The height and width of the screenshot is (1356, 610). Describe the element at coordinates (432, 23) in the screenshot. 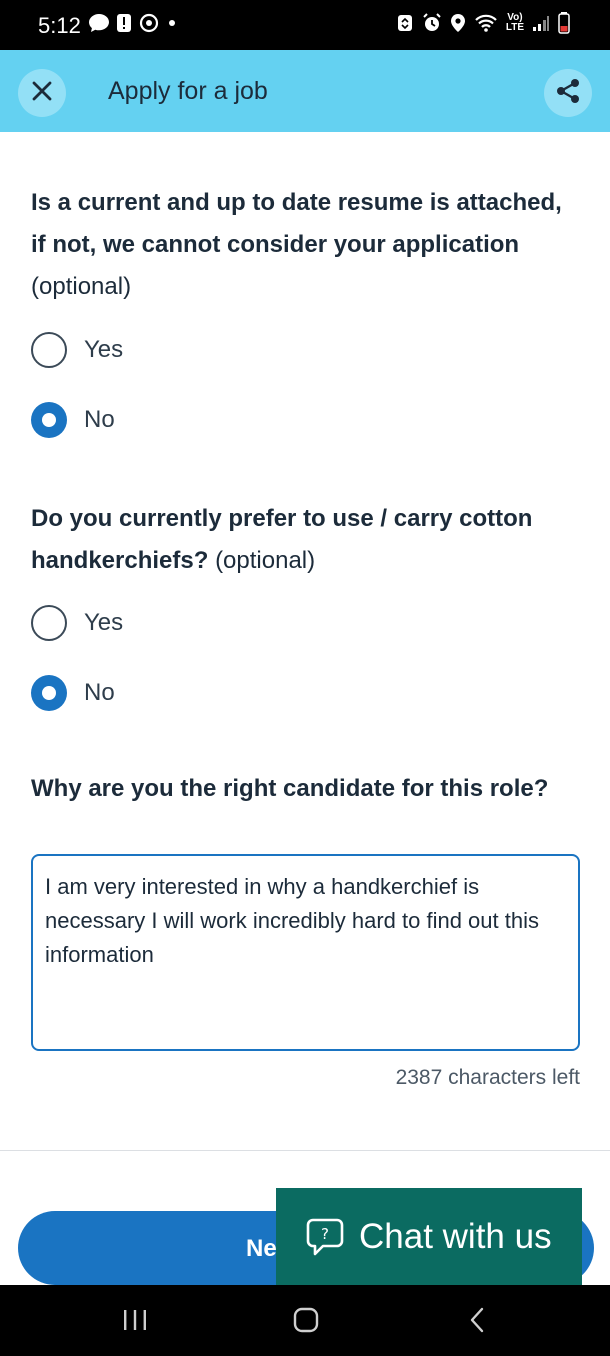

I see `alarm-icon` at that location.